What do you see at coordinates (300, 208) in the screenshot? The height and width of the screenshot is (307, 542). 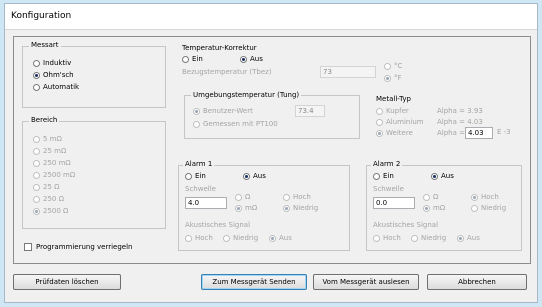 I see `alarm1-niedrig: Niedrig` at bounding box center [300, 208].